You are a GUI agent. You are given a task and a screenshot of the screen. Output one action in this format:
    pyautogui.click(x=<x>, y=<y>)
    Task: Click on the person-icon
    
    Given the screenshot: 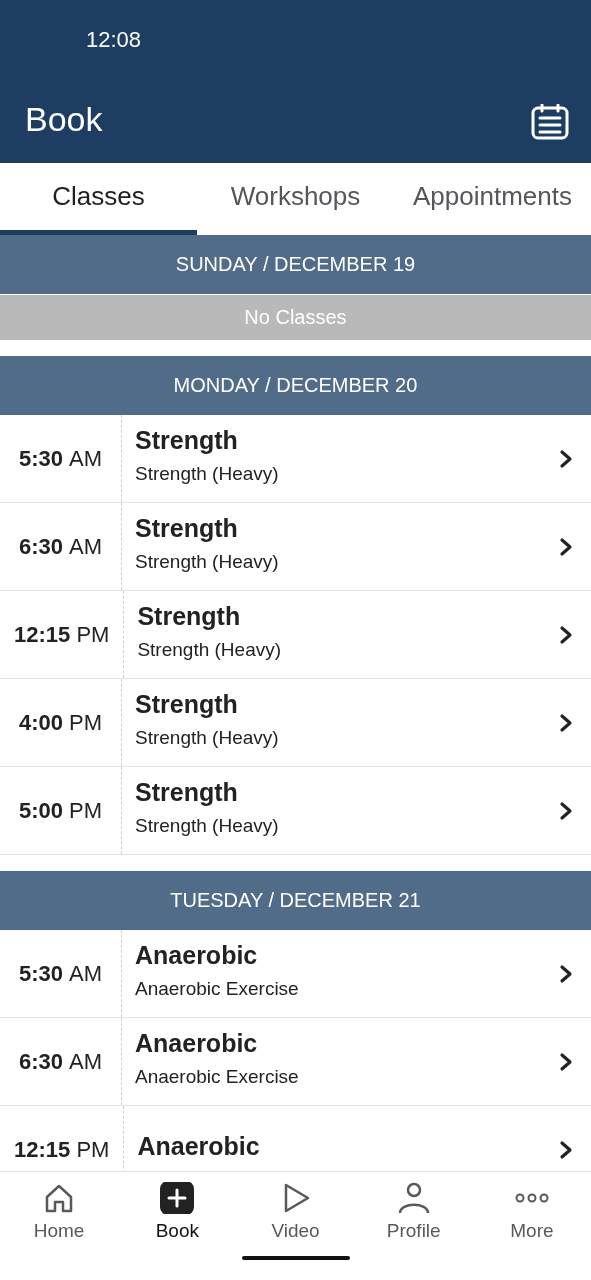 What is the action you would take?
    pyautogui.click(x=413, y=1198)
    